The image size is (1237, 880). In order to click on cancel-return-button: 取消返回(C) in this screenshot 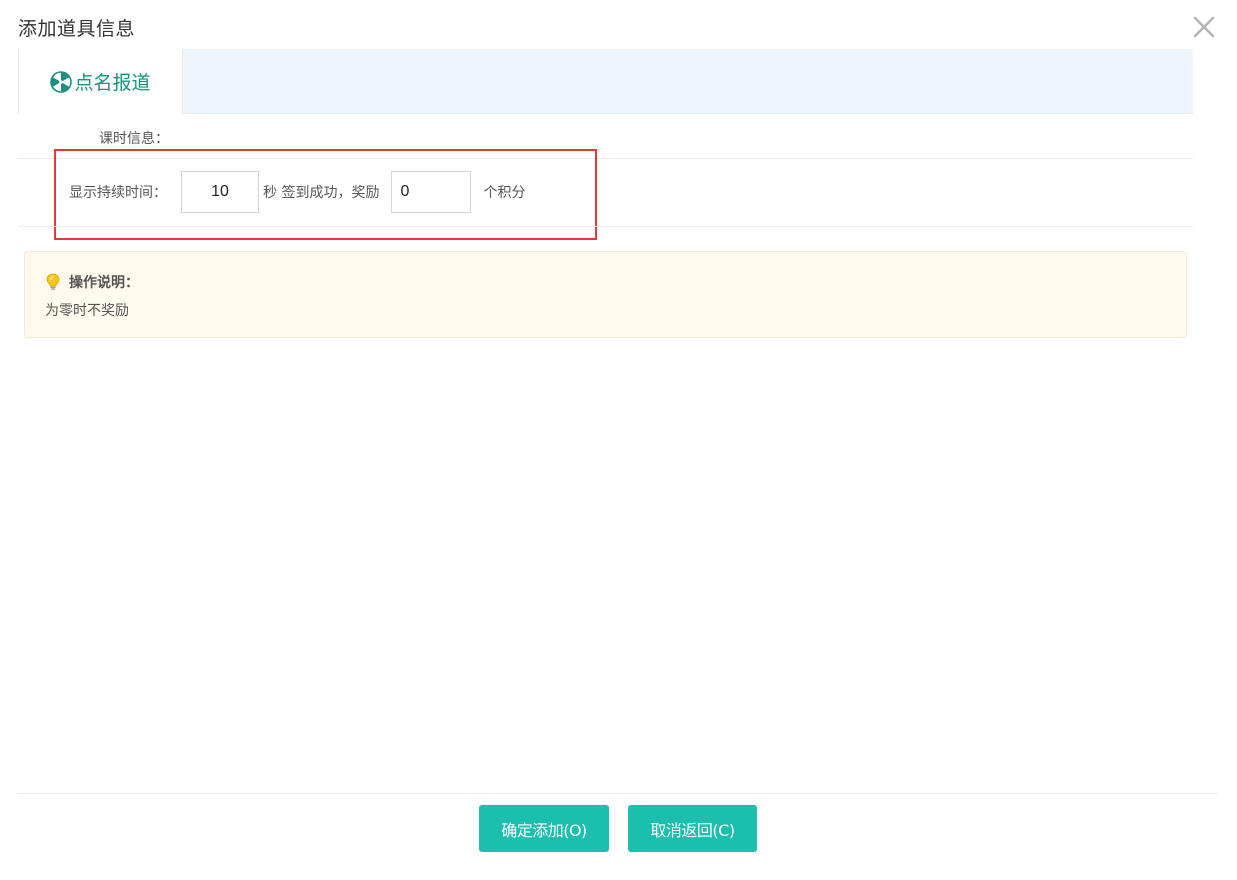, I will do `click(692, 828)`.